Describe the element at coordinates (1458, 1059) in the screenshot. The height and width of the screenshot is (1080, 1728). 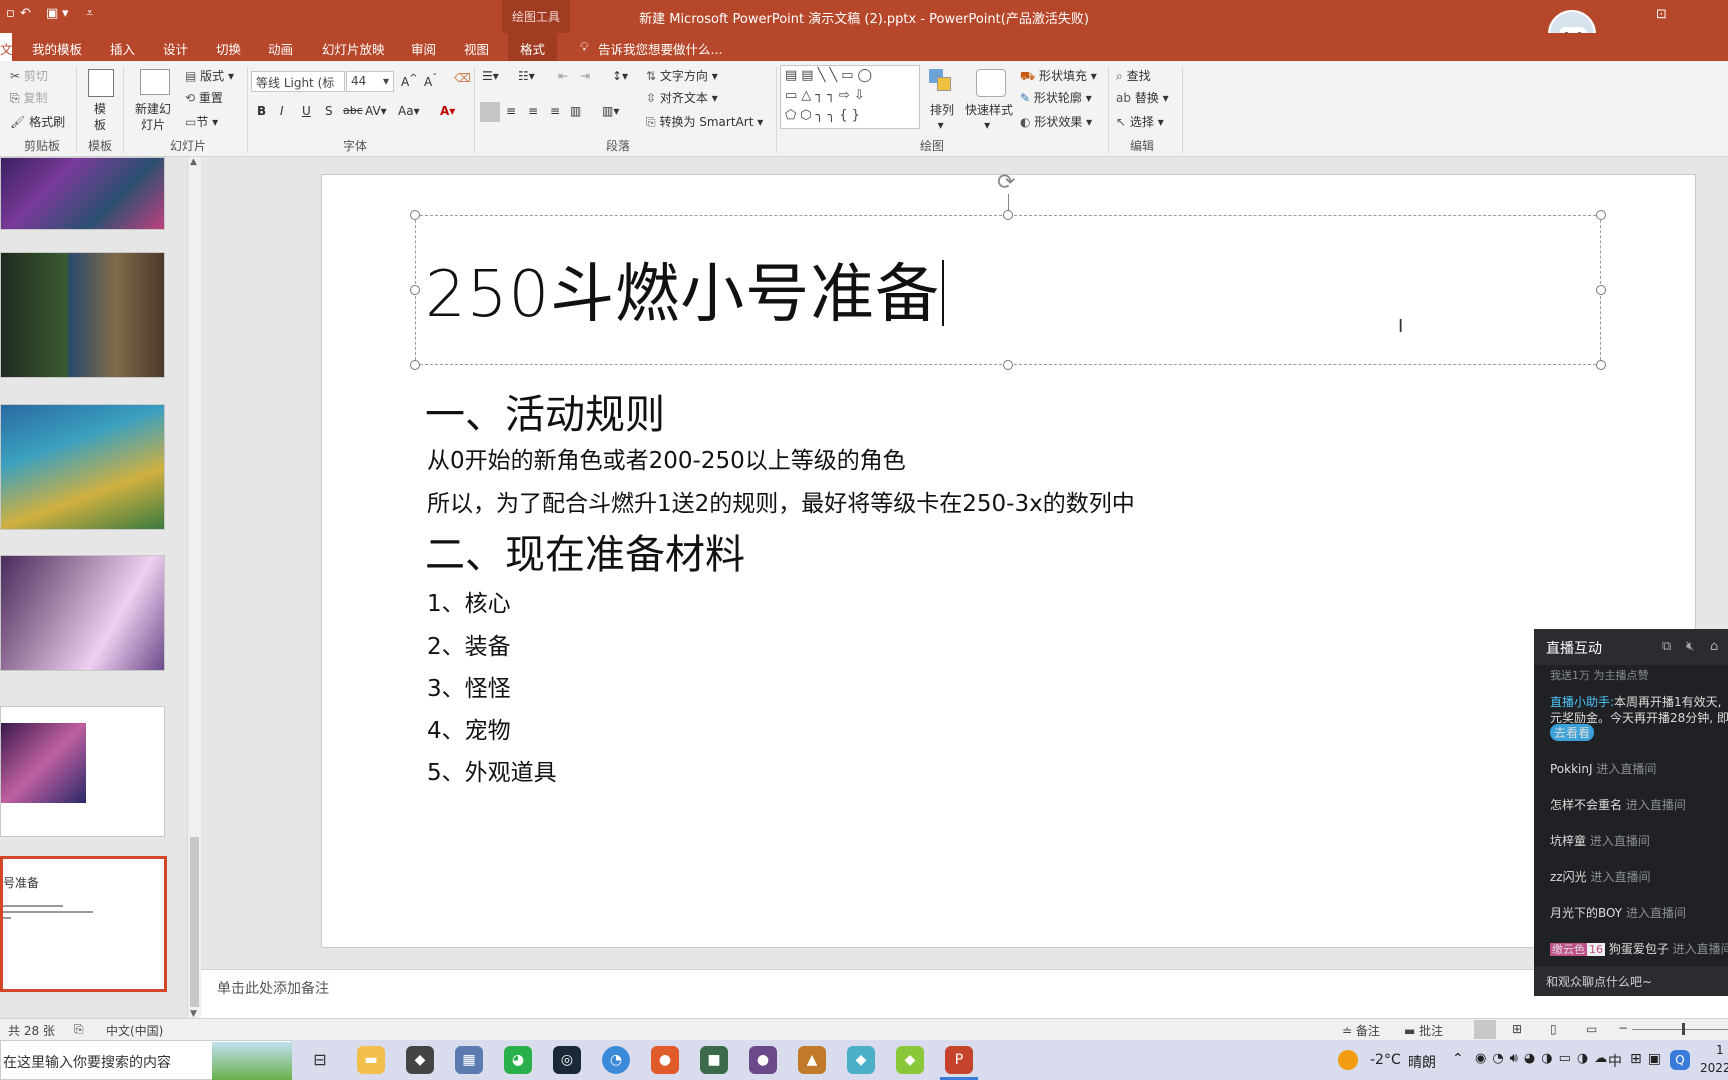
I see `chevron-up-icon: ⌃` at that location.